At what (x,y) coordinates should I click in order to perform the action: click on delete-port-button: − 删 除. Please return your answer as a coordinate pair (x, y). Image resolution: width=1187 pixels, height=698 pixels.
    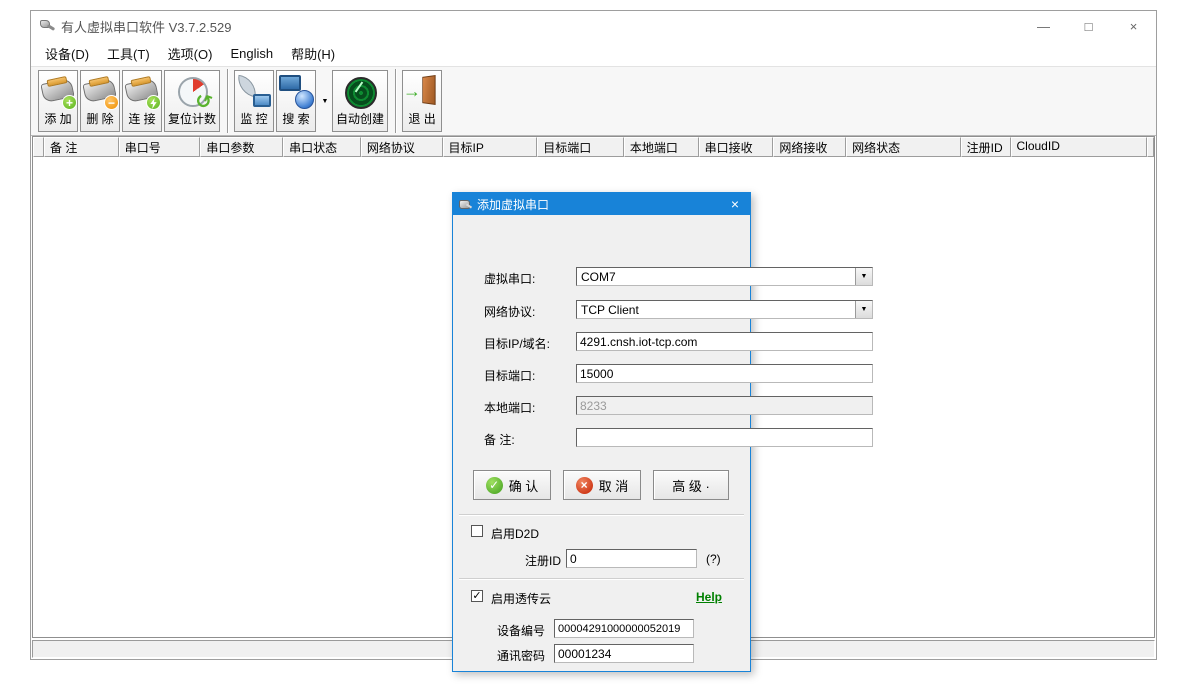
    Looking at the image, I should click on (100, 101).